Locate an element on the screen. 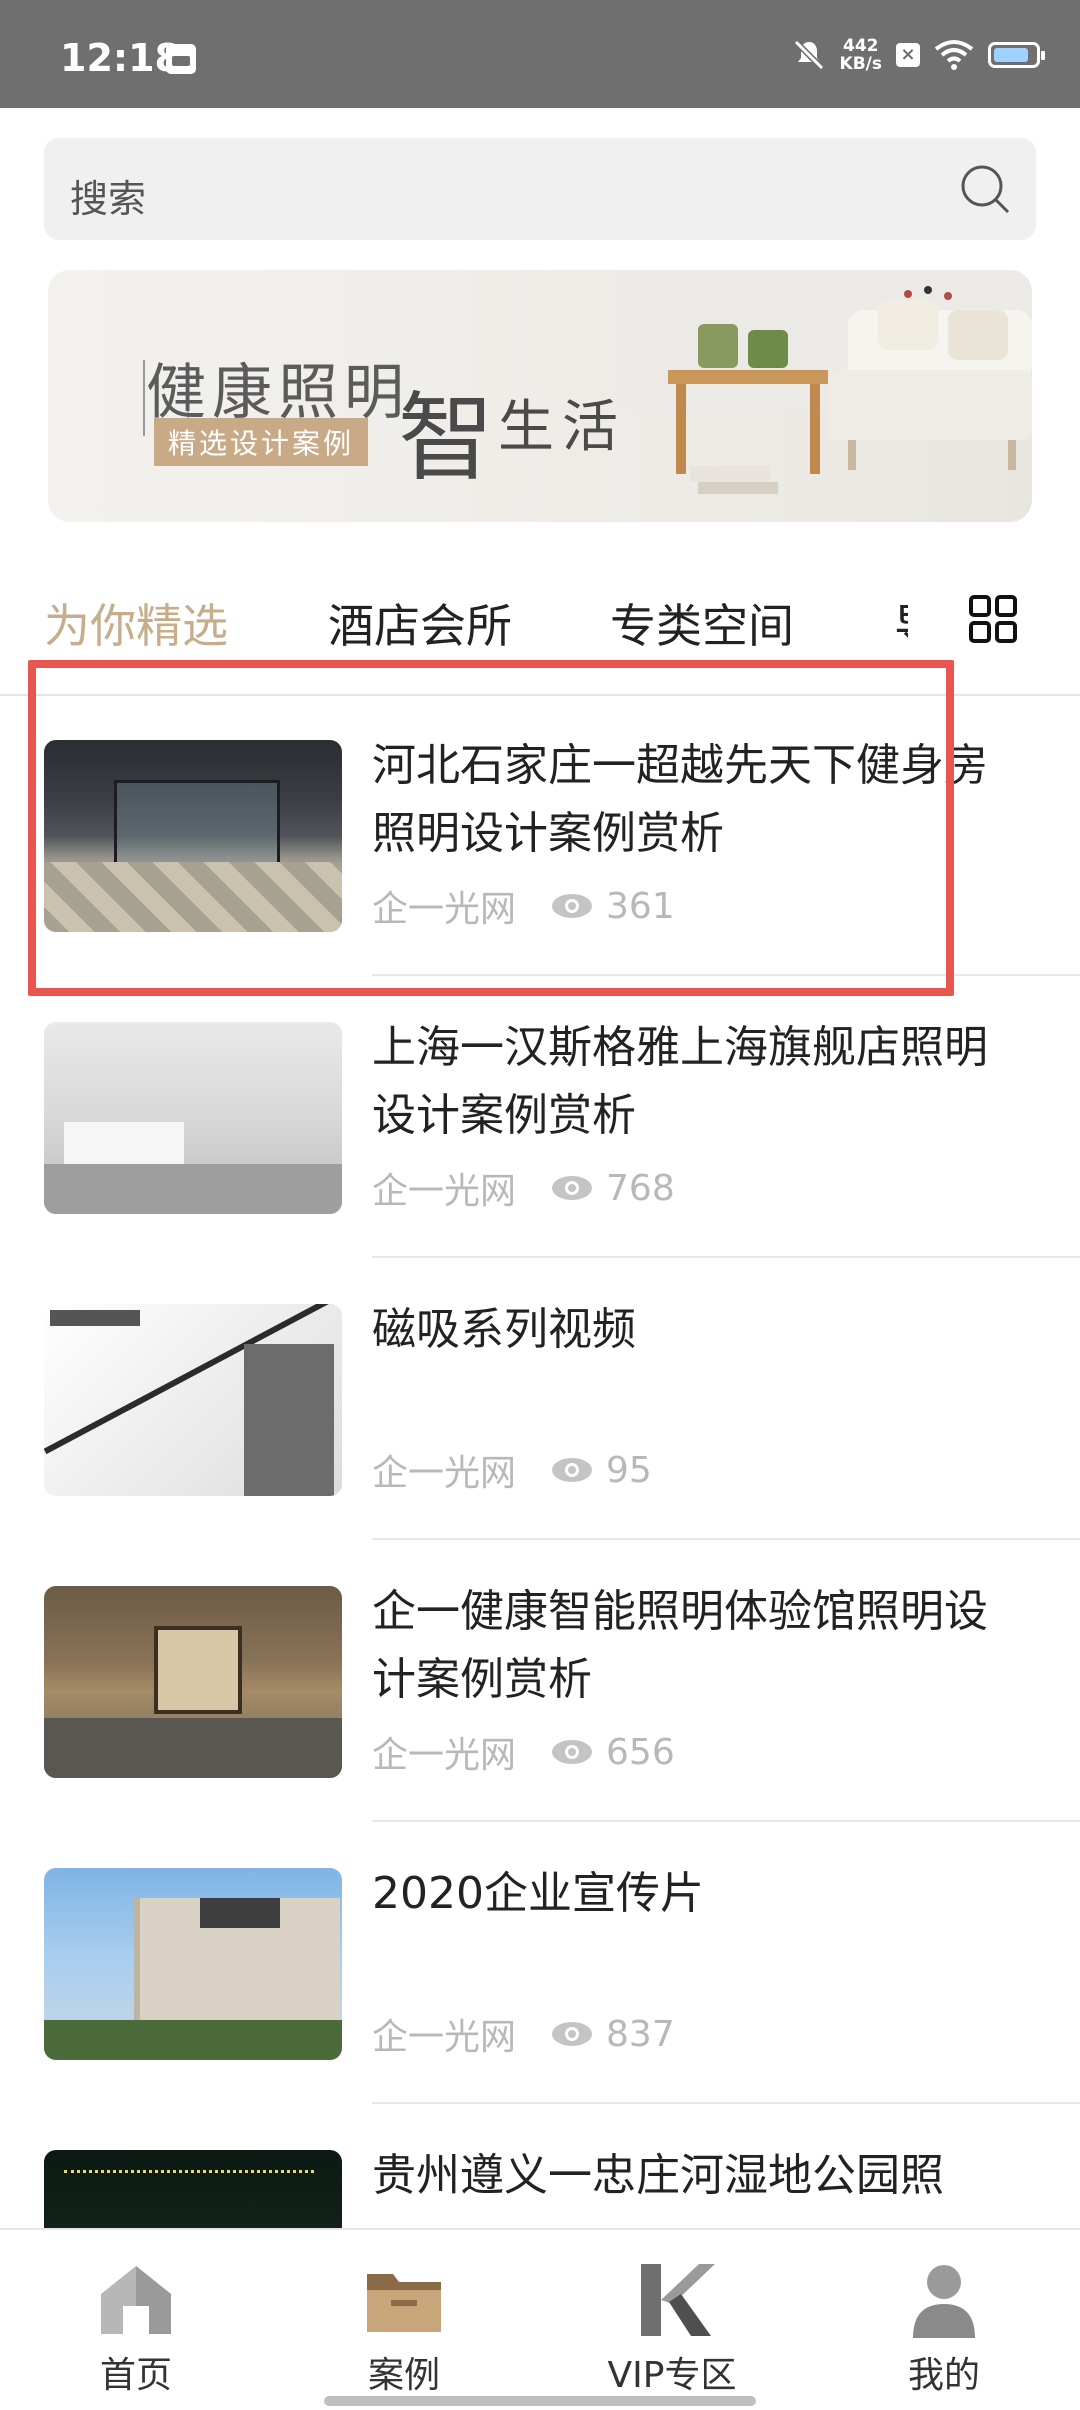 The image size is (1080, 2410). home-icon is located at coordinates (136, 2300).